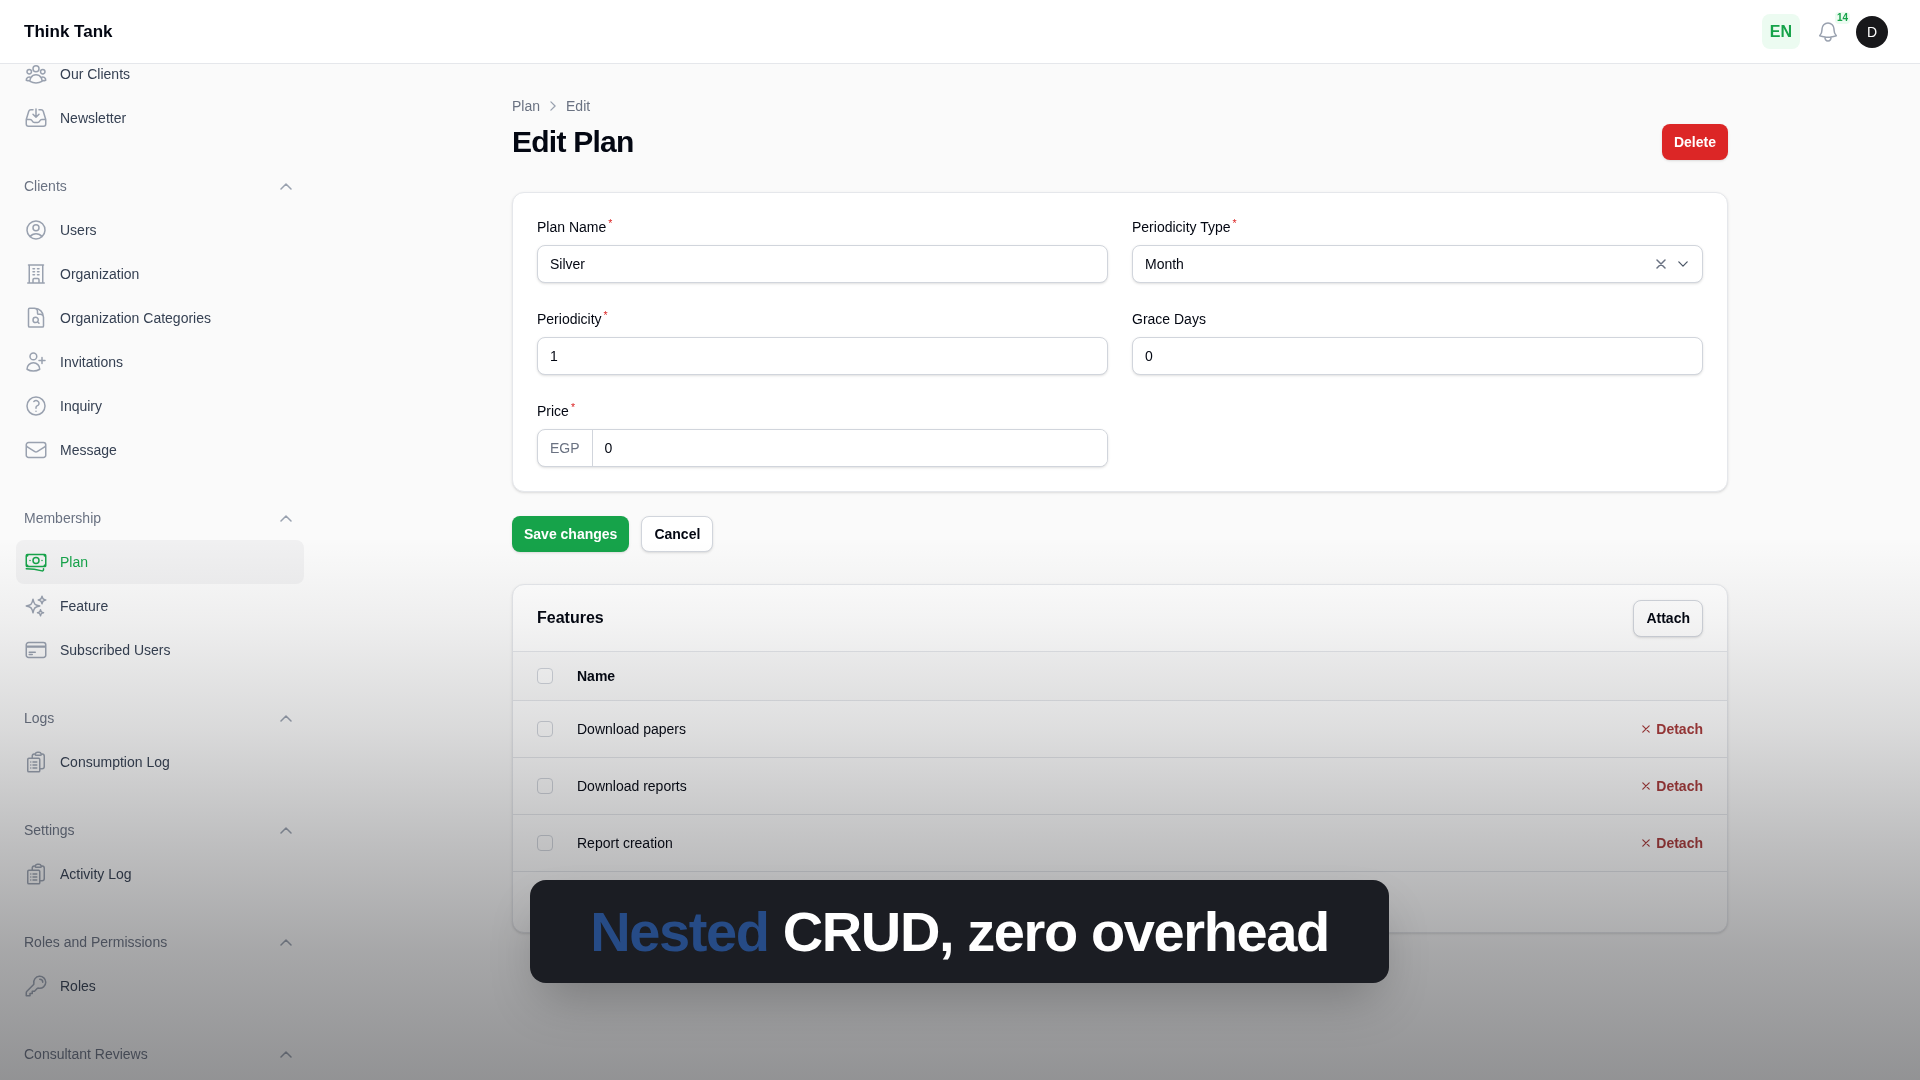 Image resolution: width=1920 pixels, height=1080 pixels. I want to click on price-field: EGP 0, so click(822, 448).